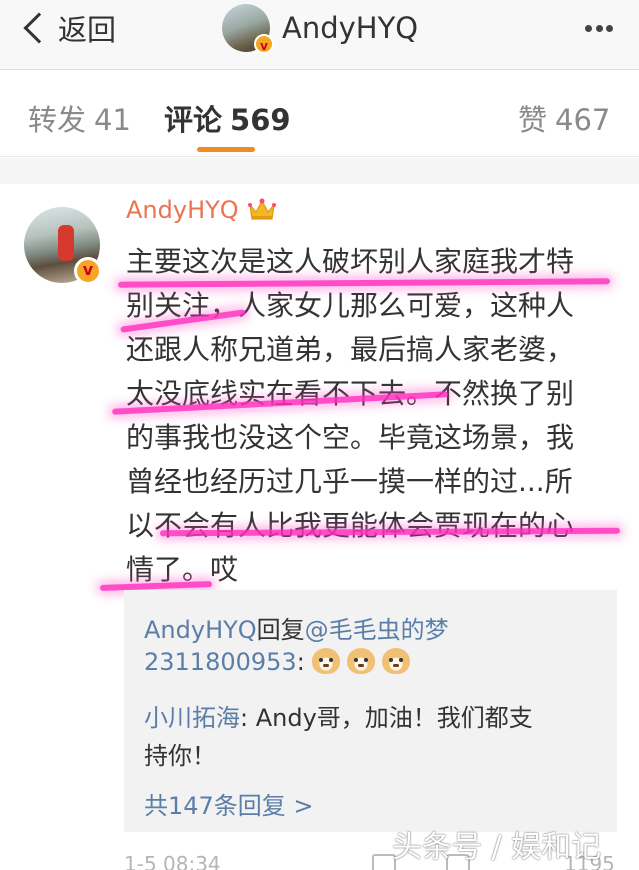 Image resolution: width=639 pixels, height=870 pixels. I want to click on tab-reposts: 转发 41, so click(79, 118).